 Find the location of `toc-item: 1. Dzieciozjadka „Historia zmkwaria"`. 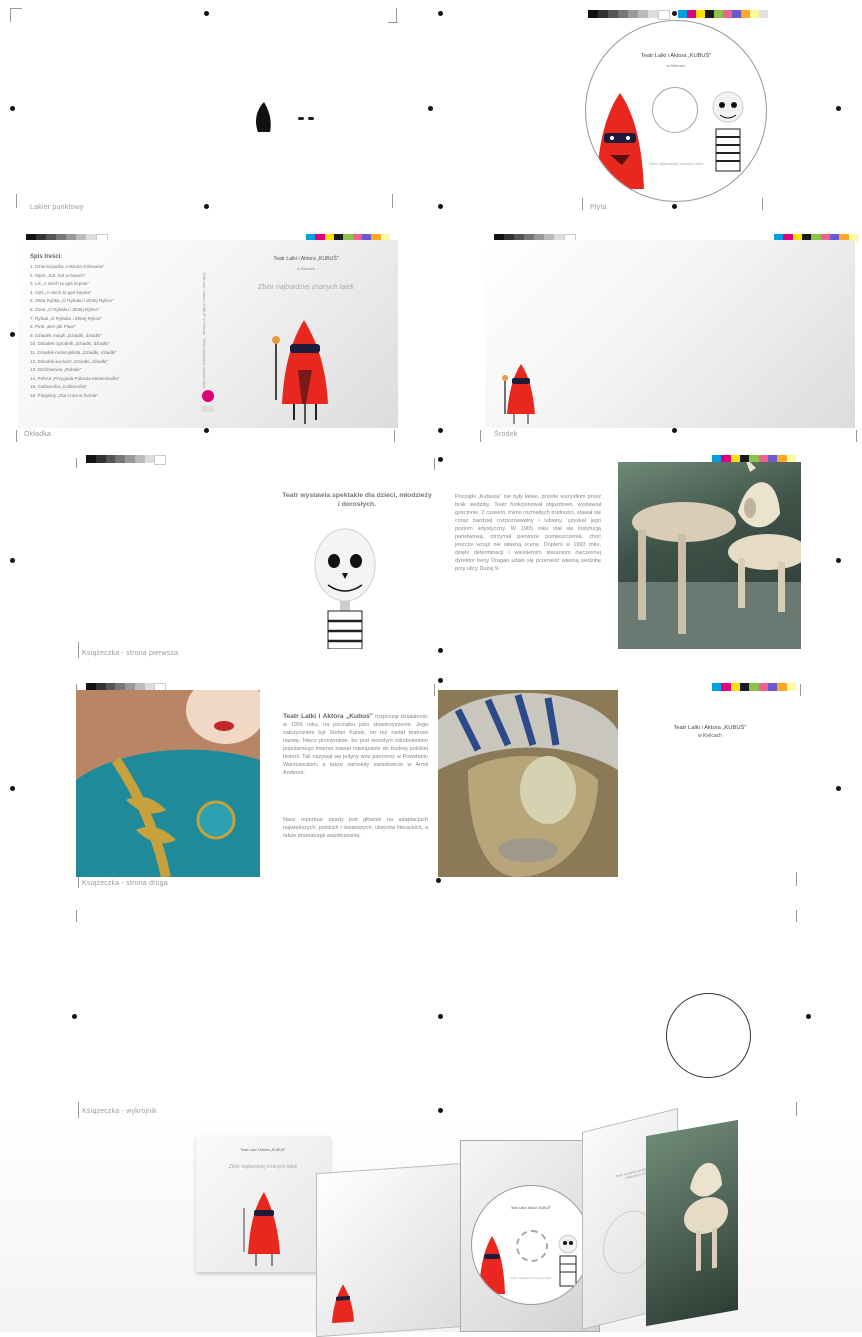

toc-item: 1. Dzieciozjadka „Historia zmkwaria" is located at coordinates (67, 266).